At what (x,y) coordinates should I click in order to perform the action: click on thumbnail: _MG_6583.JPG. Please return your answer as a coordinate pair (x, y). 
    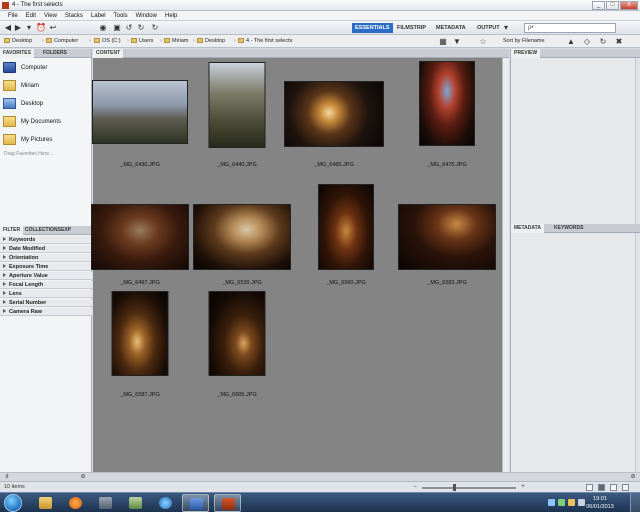
    Looking at the image, I should click on (447, 250).